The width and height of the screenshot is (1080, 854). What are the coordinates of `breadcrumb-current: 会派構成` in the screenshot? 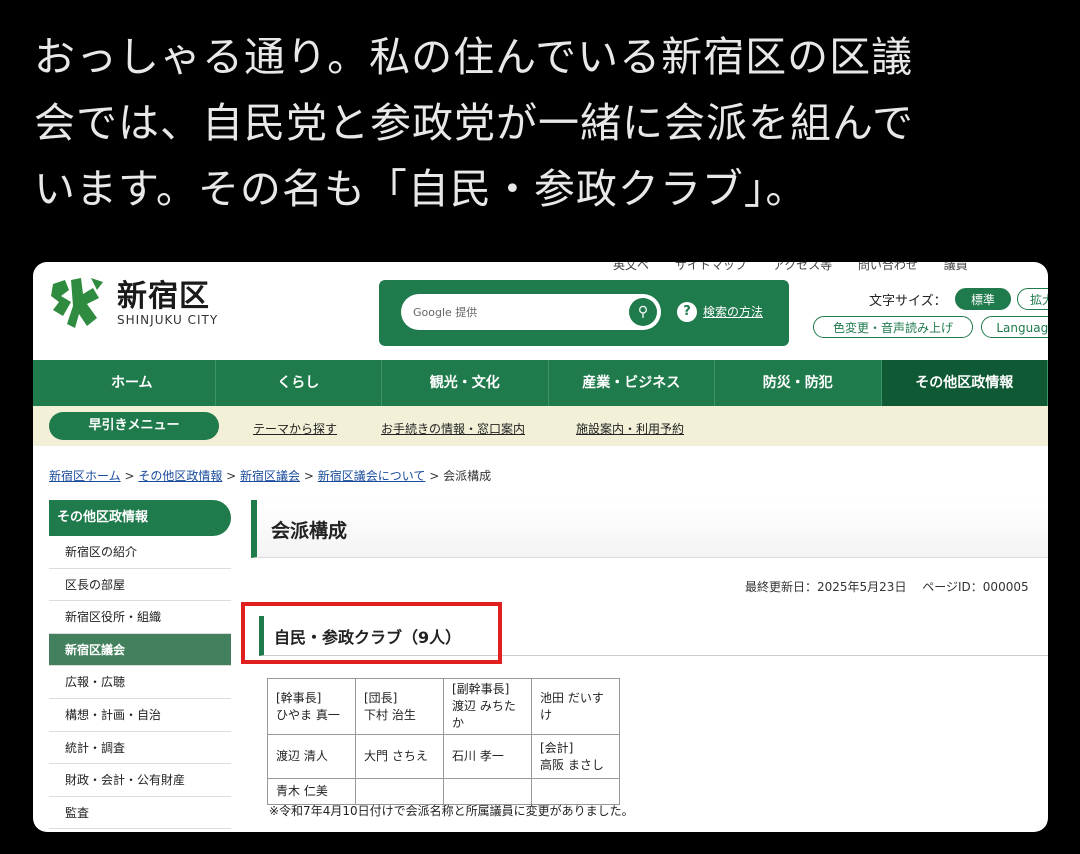 It's located at (467, 476).